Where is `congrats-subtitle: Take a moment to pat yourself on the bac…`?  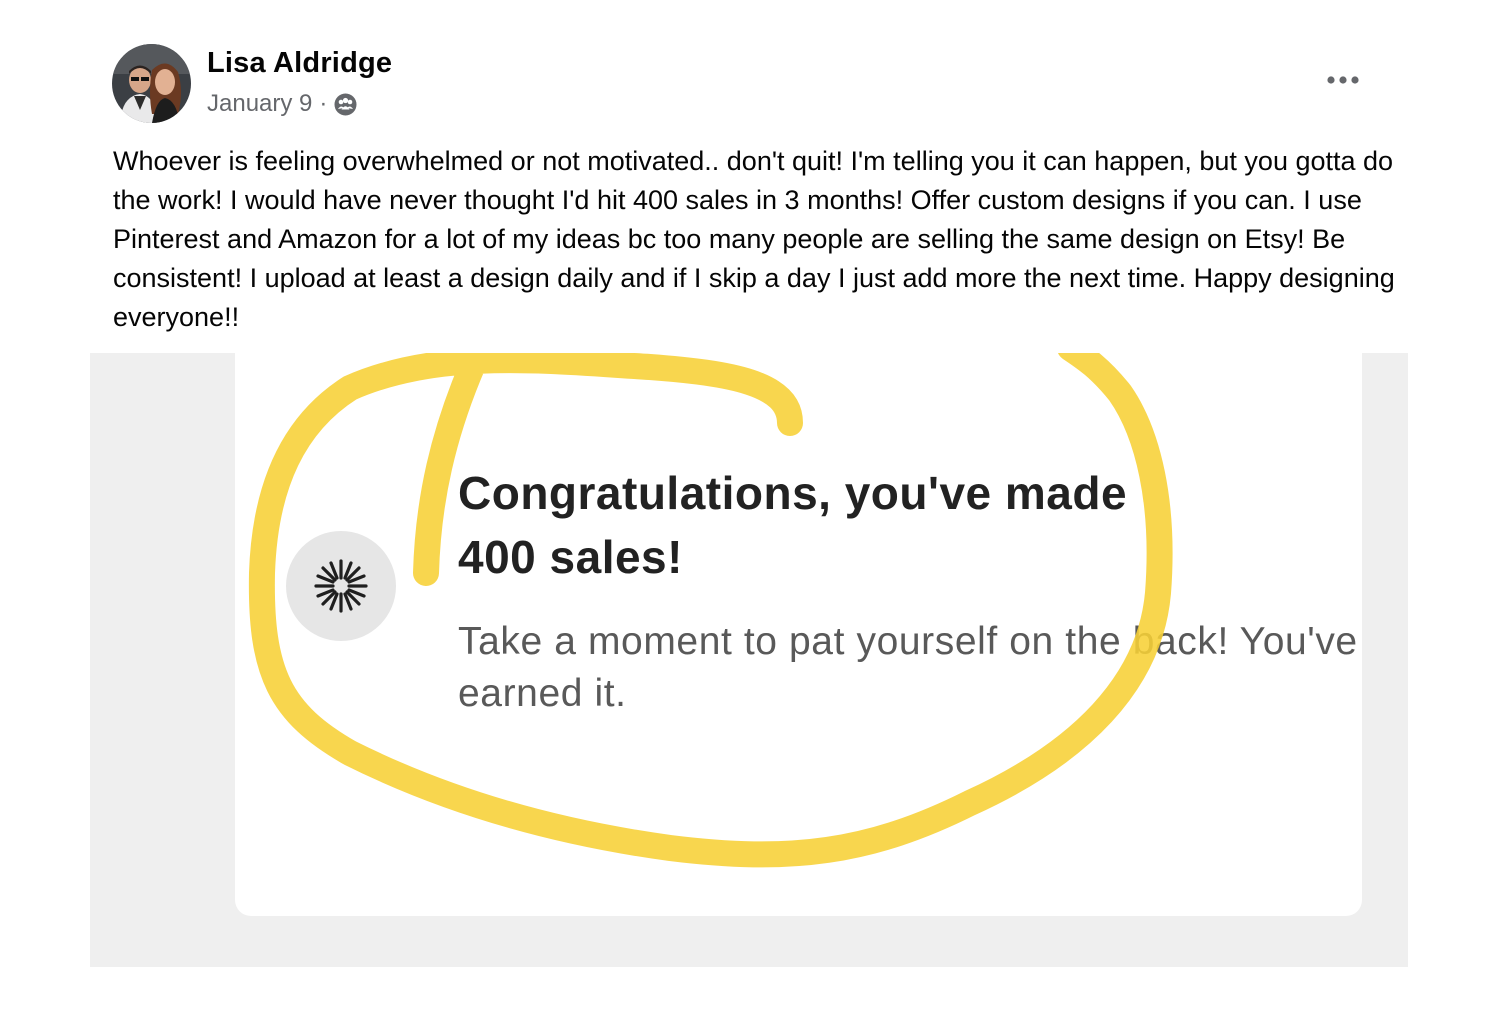
congrats-subtitle: Take a moment to pat yourself on the bac… is located at coordinates (908, 667).